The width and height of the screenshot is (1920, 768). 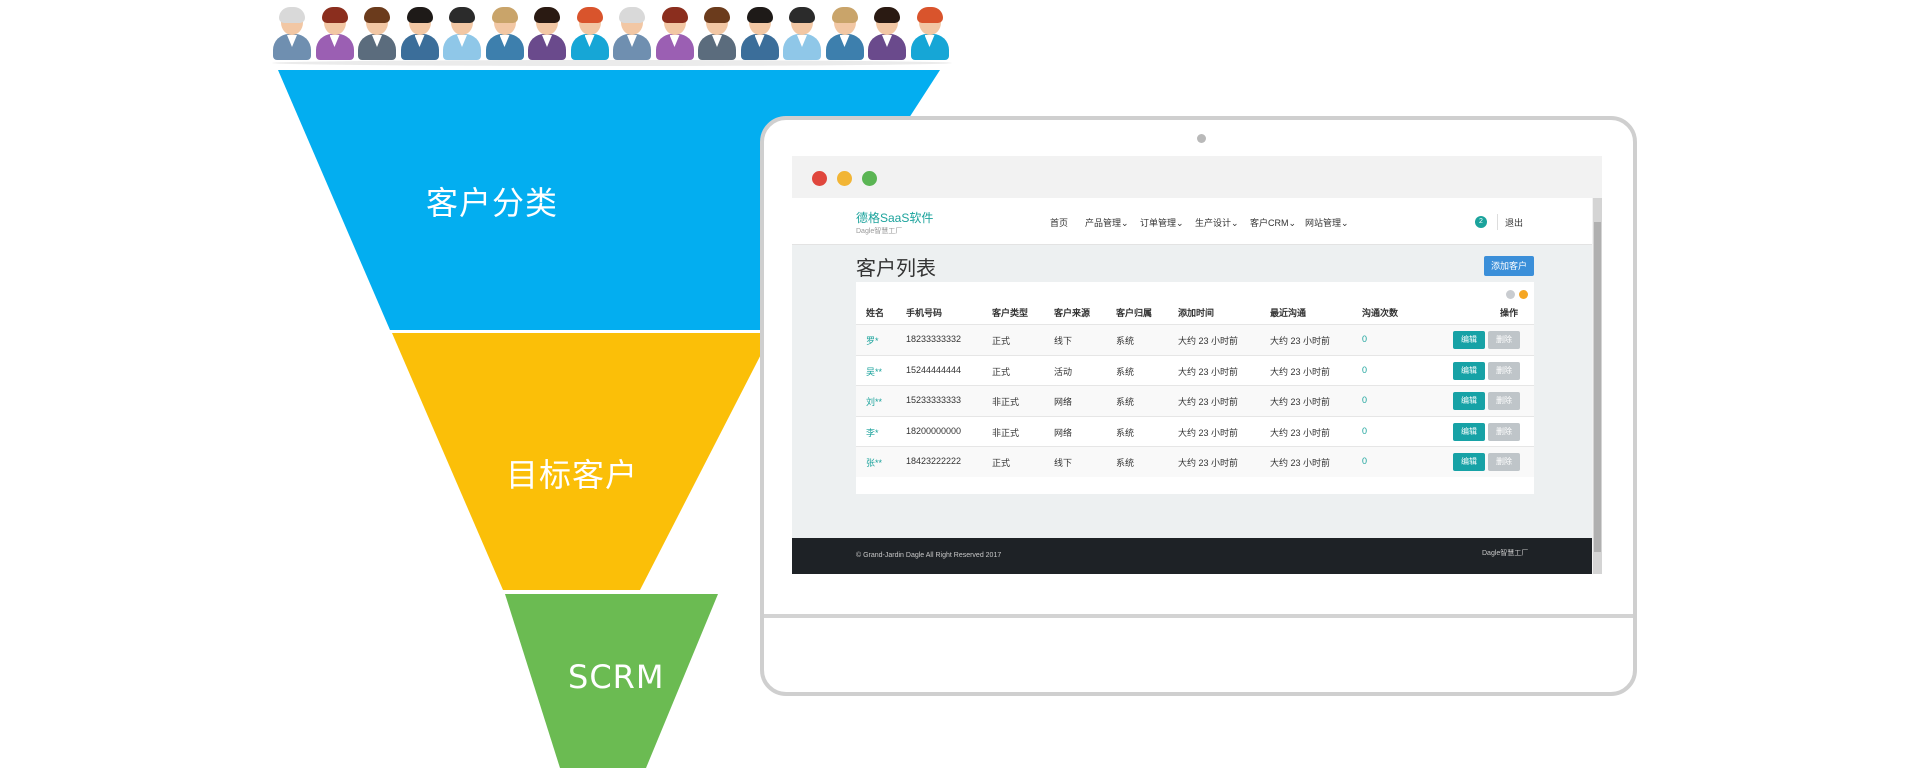 What do you see at coordinates (1162, 222) in the screenshot?
I see `nav-orders: 订单管理⌄` at bounding box center [1162, 222].